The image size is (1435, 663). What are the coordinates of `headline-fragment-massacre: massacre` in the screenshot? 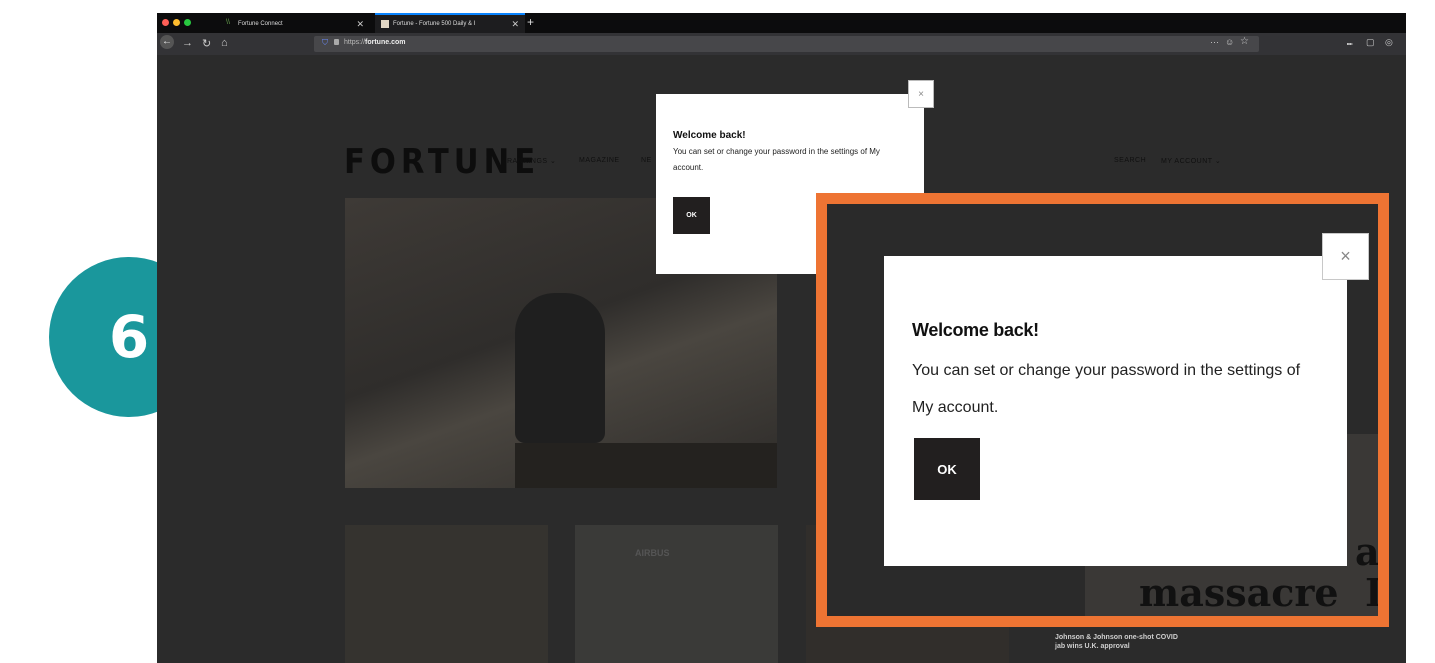 It's located at (1239, 592).